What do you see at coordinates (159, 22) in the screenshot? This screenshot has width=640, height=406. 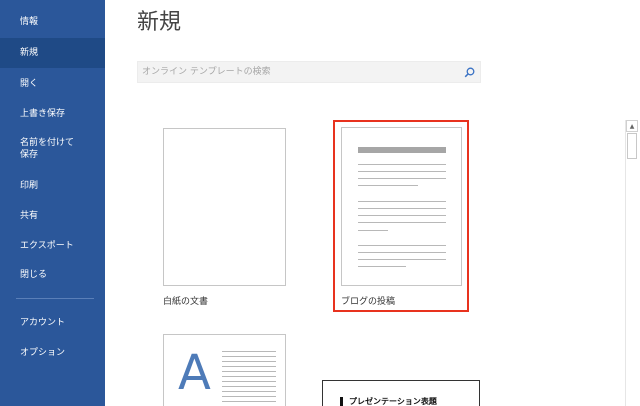 I see `page-title: 新規` at bounding box center [159, 22].